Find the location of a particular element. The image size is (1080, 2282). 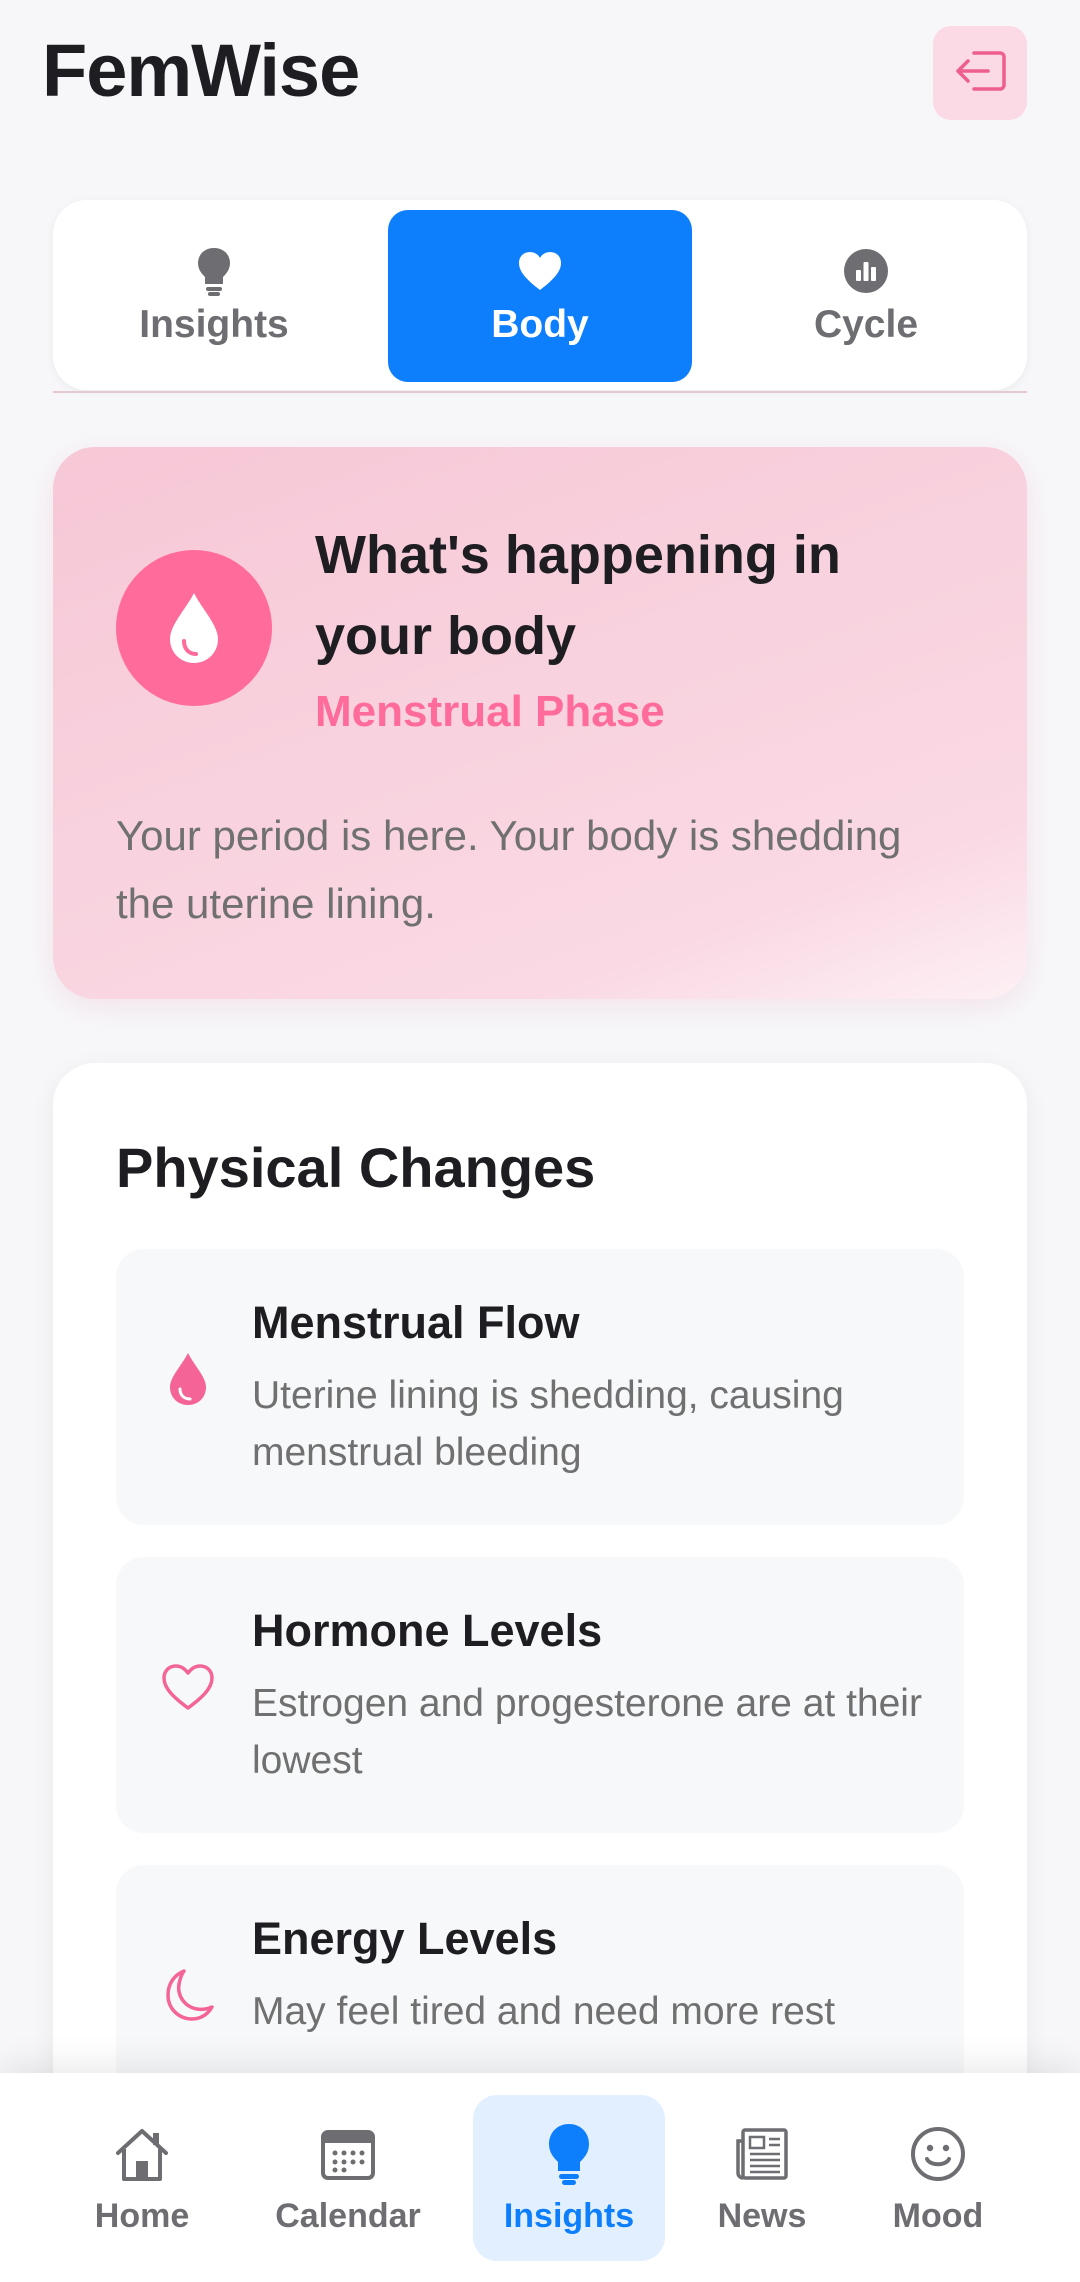

logout-button is located at coordinates (980, 73).